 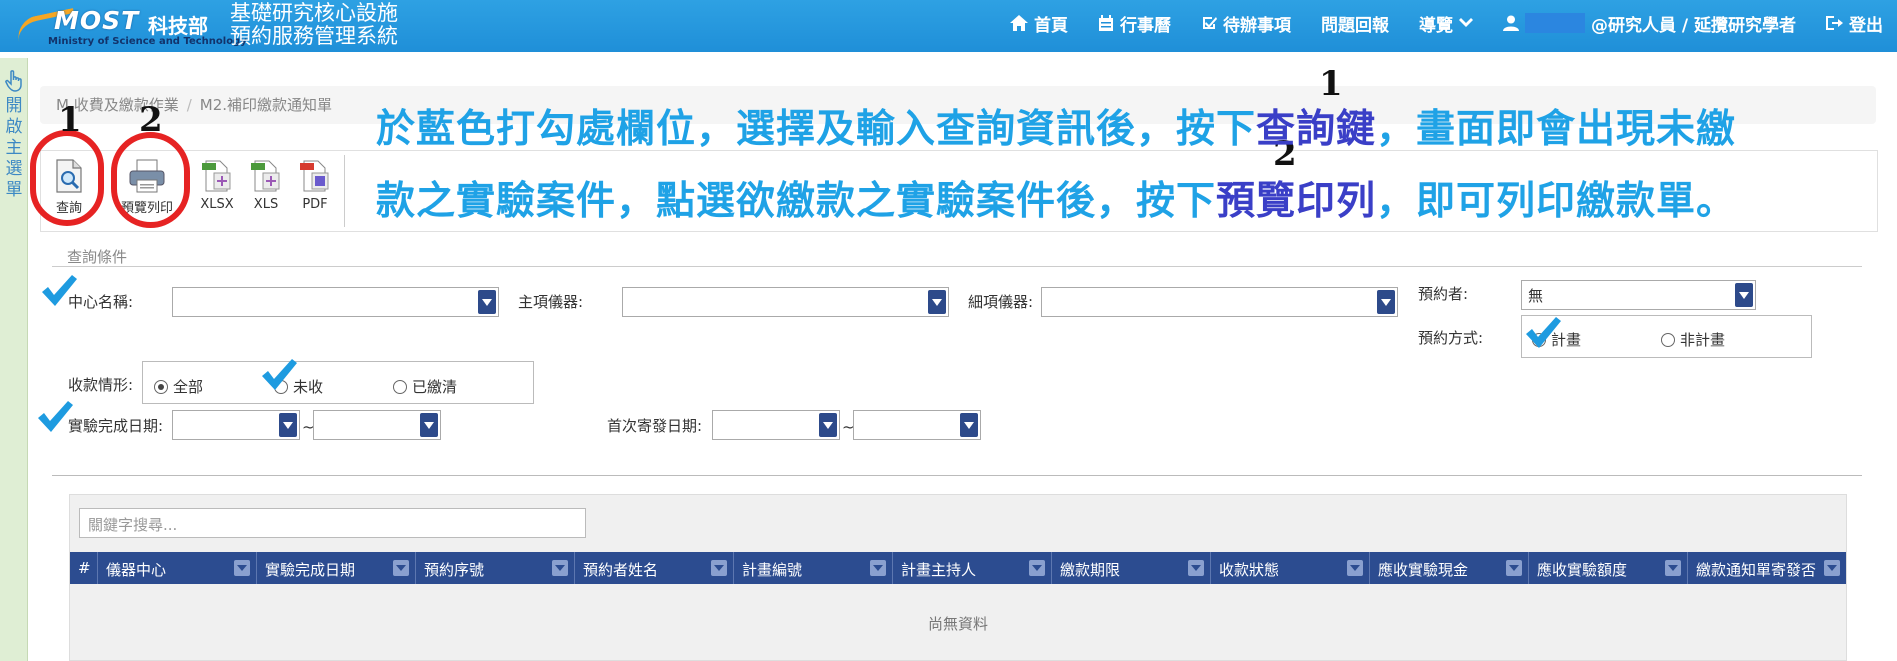 What do you see at coordinates (314, 25) in the screenshot?
I see `system-title: 基礎研究核心設施 預約服務管理系統` at bounding box center [314, 25].